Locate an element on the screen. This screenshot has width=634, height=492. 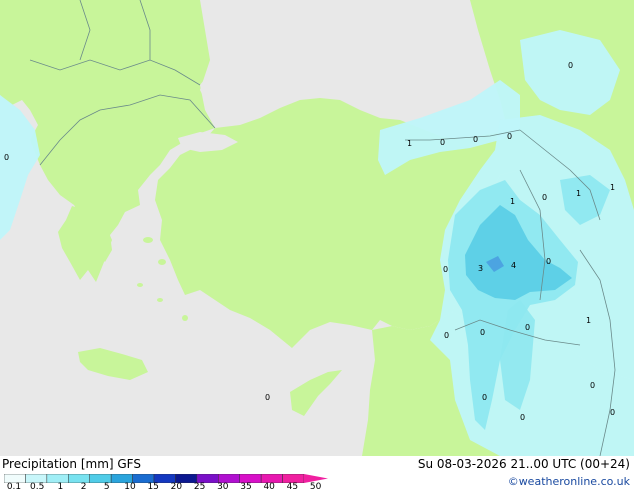
scale-tick-label: 40 is located at coordinates (269, 487).